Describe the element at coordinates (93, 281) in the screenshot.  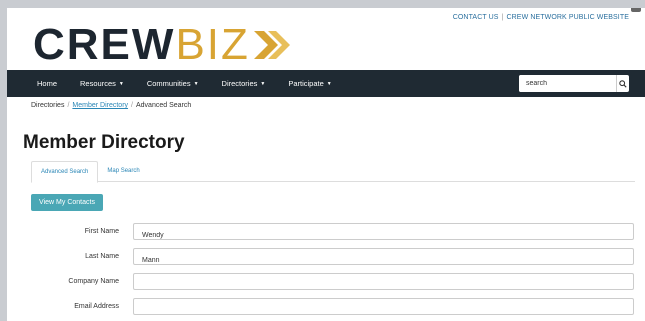
I see `company-name-label: Company Name` at that location.